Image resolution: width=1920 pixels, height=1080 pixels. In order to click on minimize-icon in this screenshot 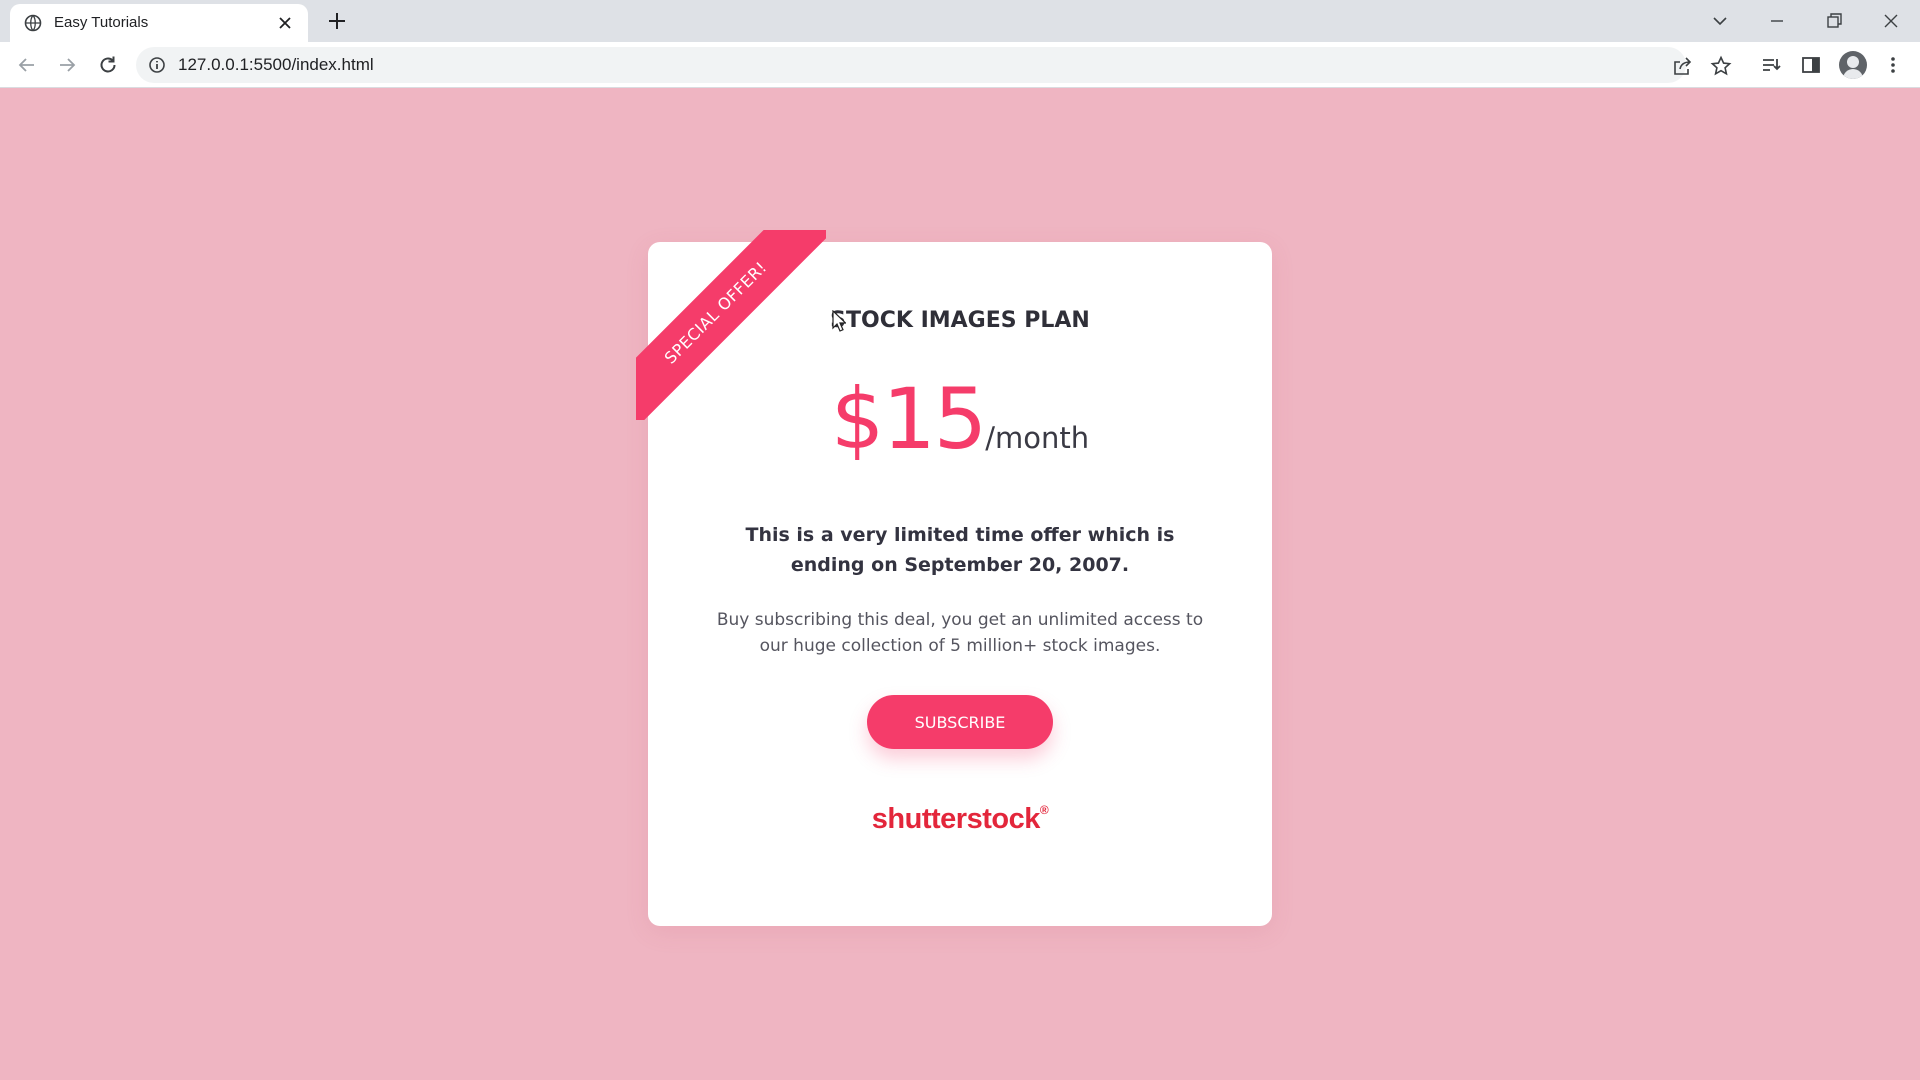, I will do `click(1777, 21)`.